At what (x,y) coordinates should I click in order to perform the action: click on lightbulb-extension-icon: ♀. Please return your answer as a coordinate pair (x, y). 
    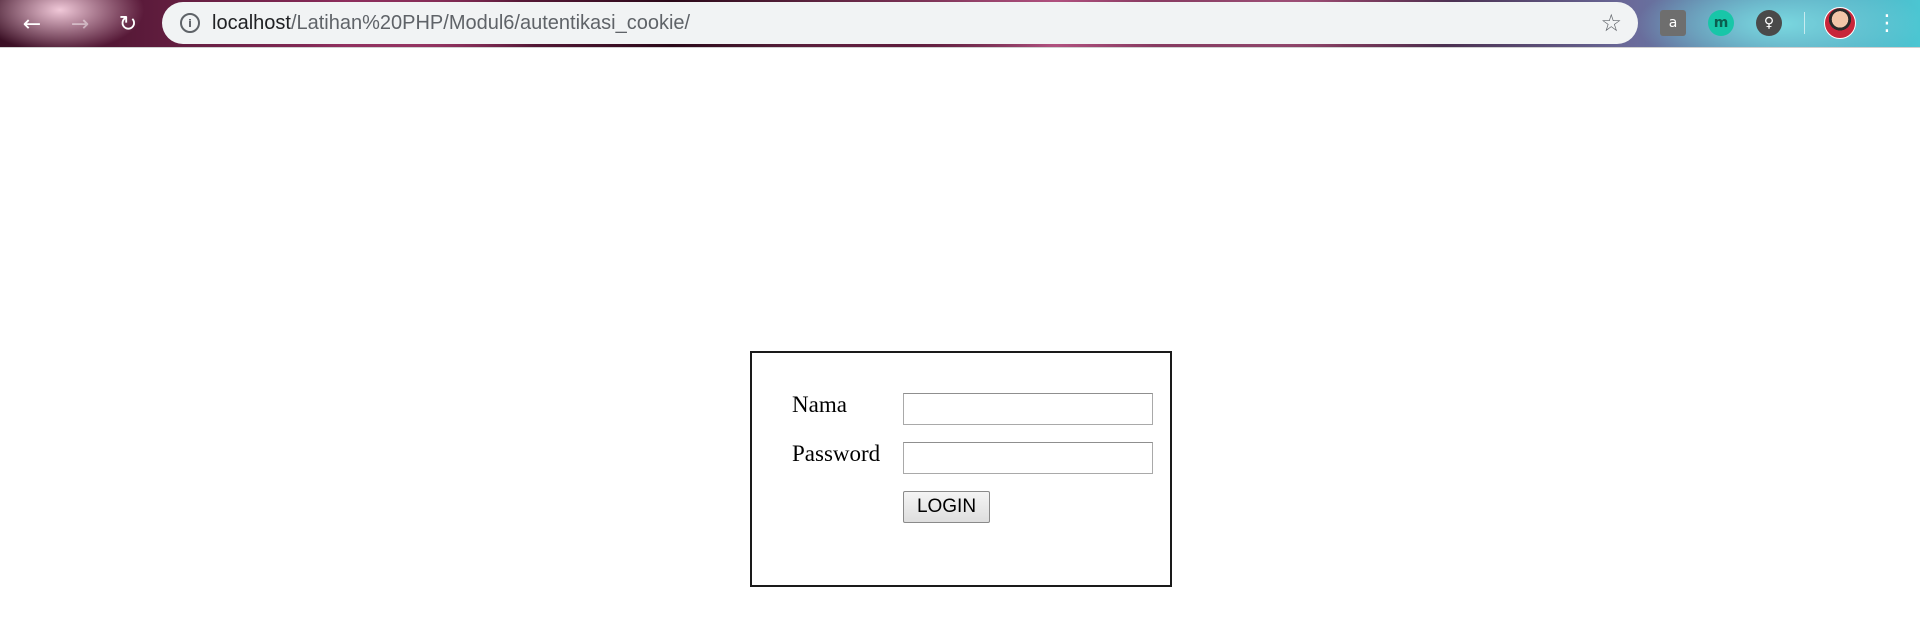
    Looking at the image, I should click on (1769, 23).